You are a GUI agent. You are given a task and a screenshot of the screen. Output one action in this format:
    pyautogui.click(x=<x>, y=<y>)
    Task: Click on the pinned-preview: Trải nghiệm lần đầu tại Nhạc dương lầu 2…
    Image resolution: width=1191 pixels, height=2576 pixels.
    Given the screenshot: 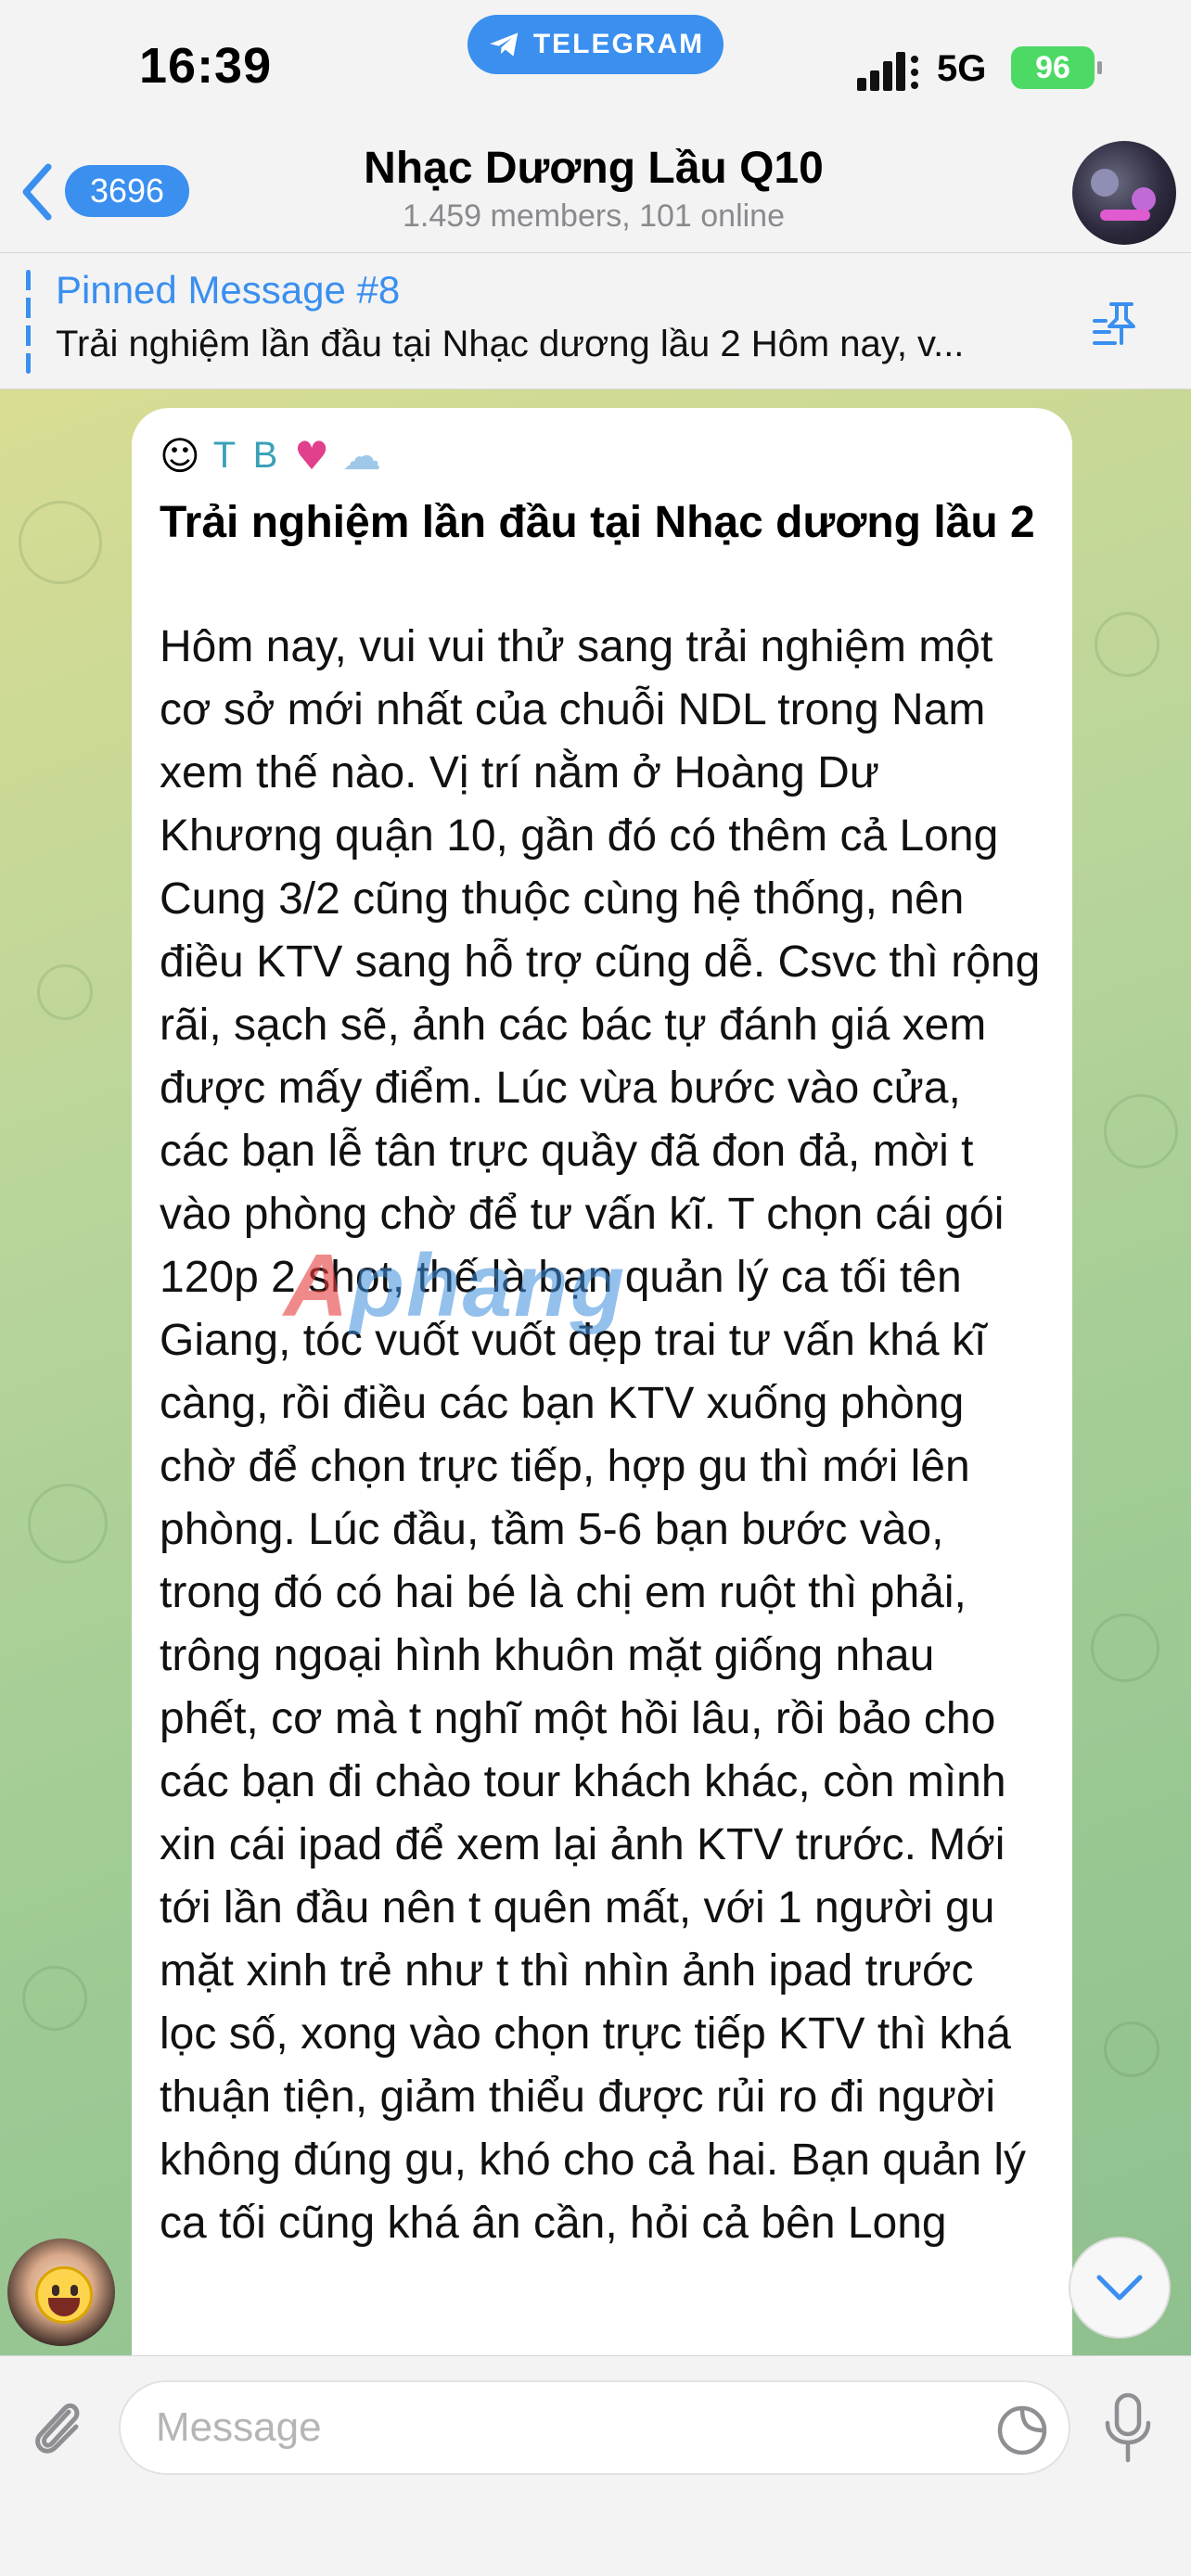 What is the action you would take?
    pyautogui.click(x=510, y=344)
    